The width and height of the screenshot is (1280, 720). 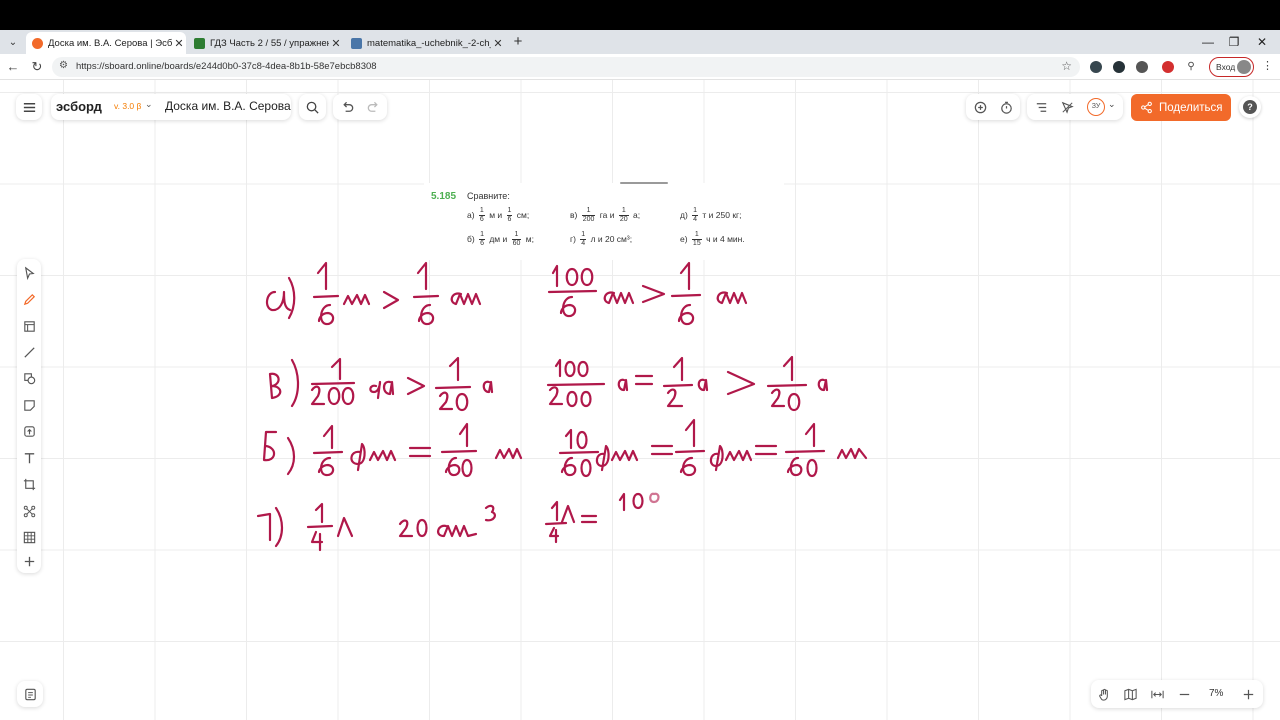 I want to click on help-button: ?, so click(x=1250, y=107).